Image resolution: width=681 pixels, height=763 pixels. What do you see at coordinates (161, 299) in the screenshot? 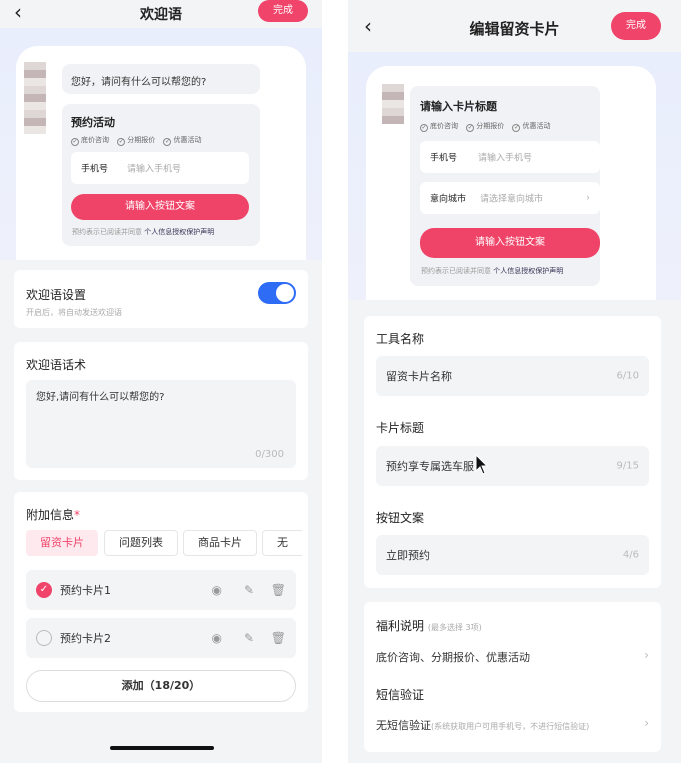
I see `welcome-setting-panel: 欢迎语设置 开启后，将自动发送欢迎语` at bounding box center [161, 299].